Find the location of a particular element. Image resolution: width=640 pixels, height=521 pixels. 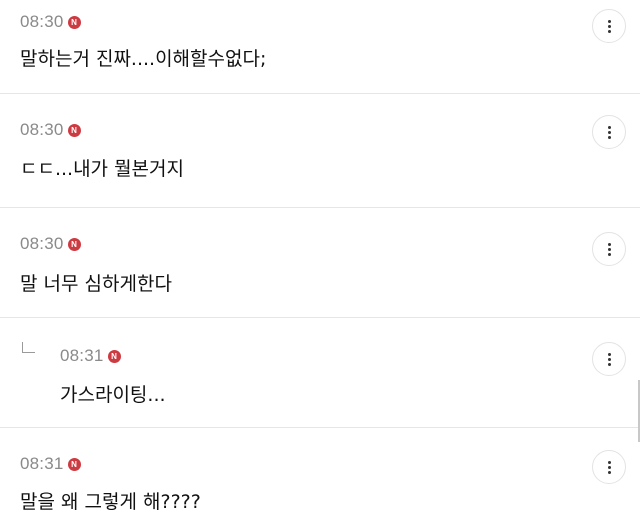

comment-text: 말을 왜 그렇게 해???? is located at coordinates (110, 502).